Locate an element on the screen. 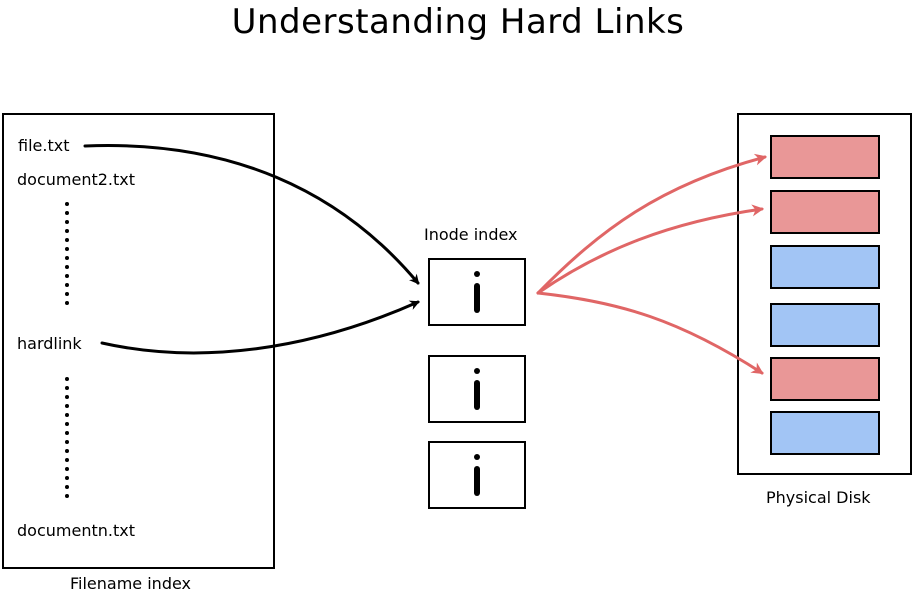  arrow-hardlink-to-inode is located at coordinates (260, 327).